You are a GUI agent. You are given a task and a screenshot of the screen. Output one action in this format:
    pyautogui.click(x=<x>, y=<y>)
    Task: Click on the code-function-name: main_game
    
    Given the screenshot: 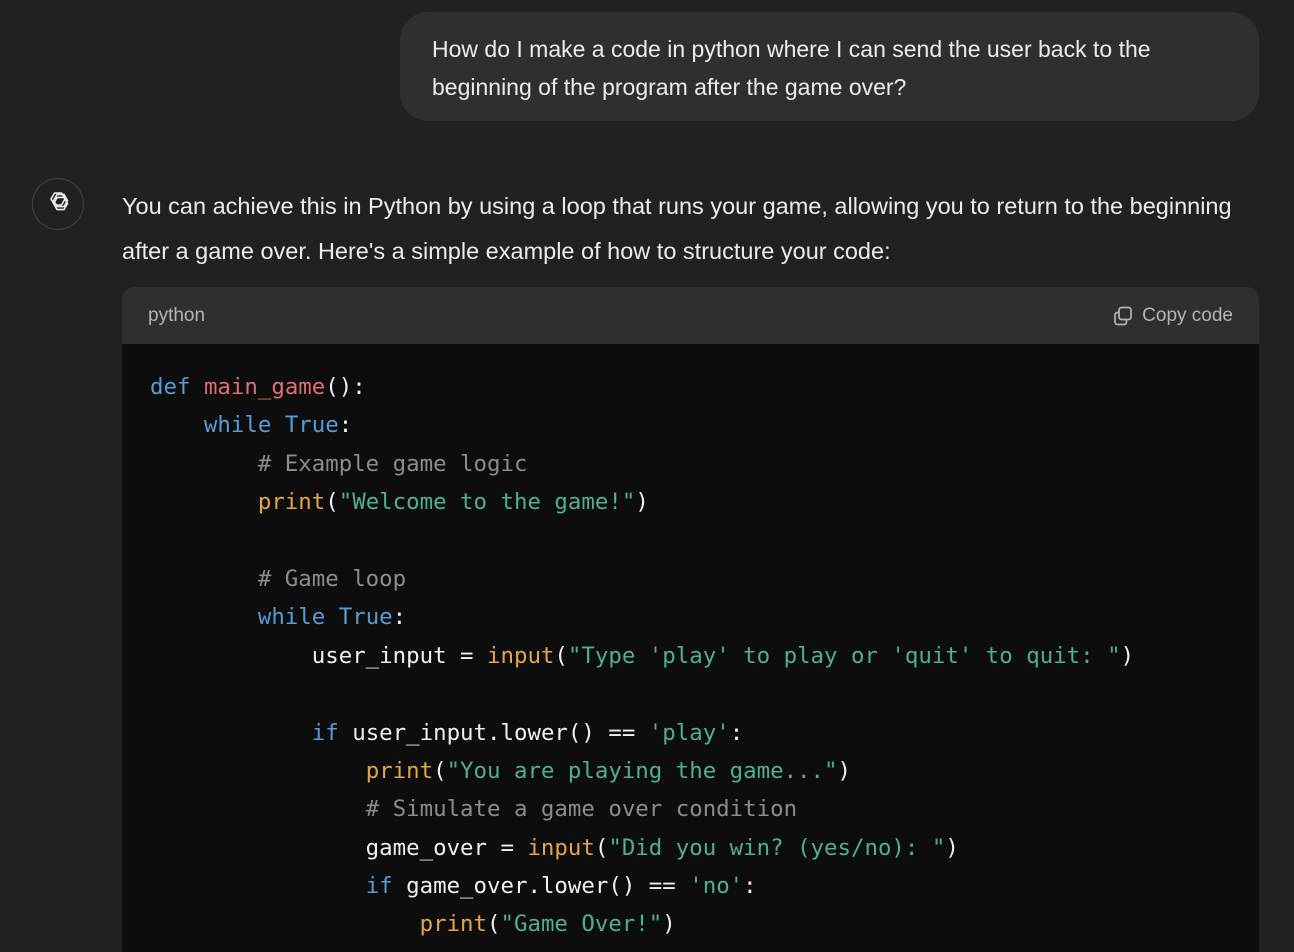 What is the action you would take?
    pyautogui.click(x=264, y=387)
    